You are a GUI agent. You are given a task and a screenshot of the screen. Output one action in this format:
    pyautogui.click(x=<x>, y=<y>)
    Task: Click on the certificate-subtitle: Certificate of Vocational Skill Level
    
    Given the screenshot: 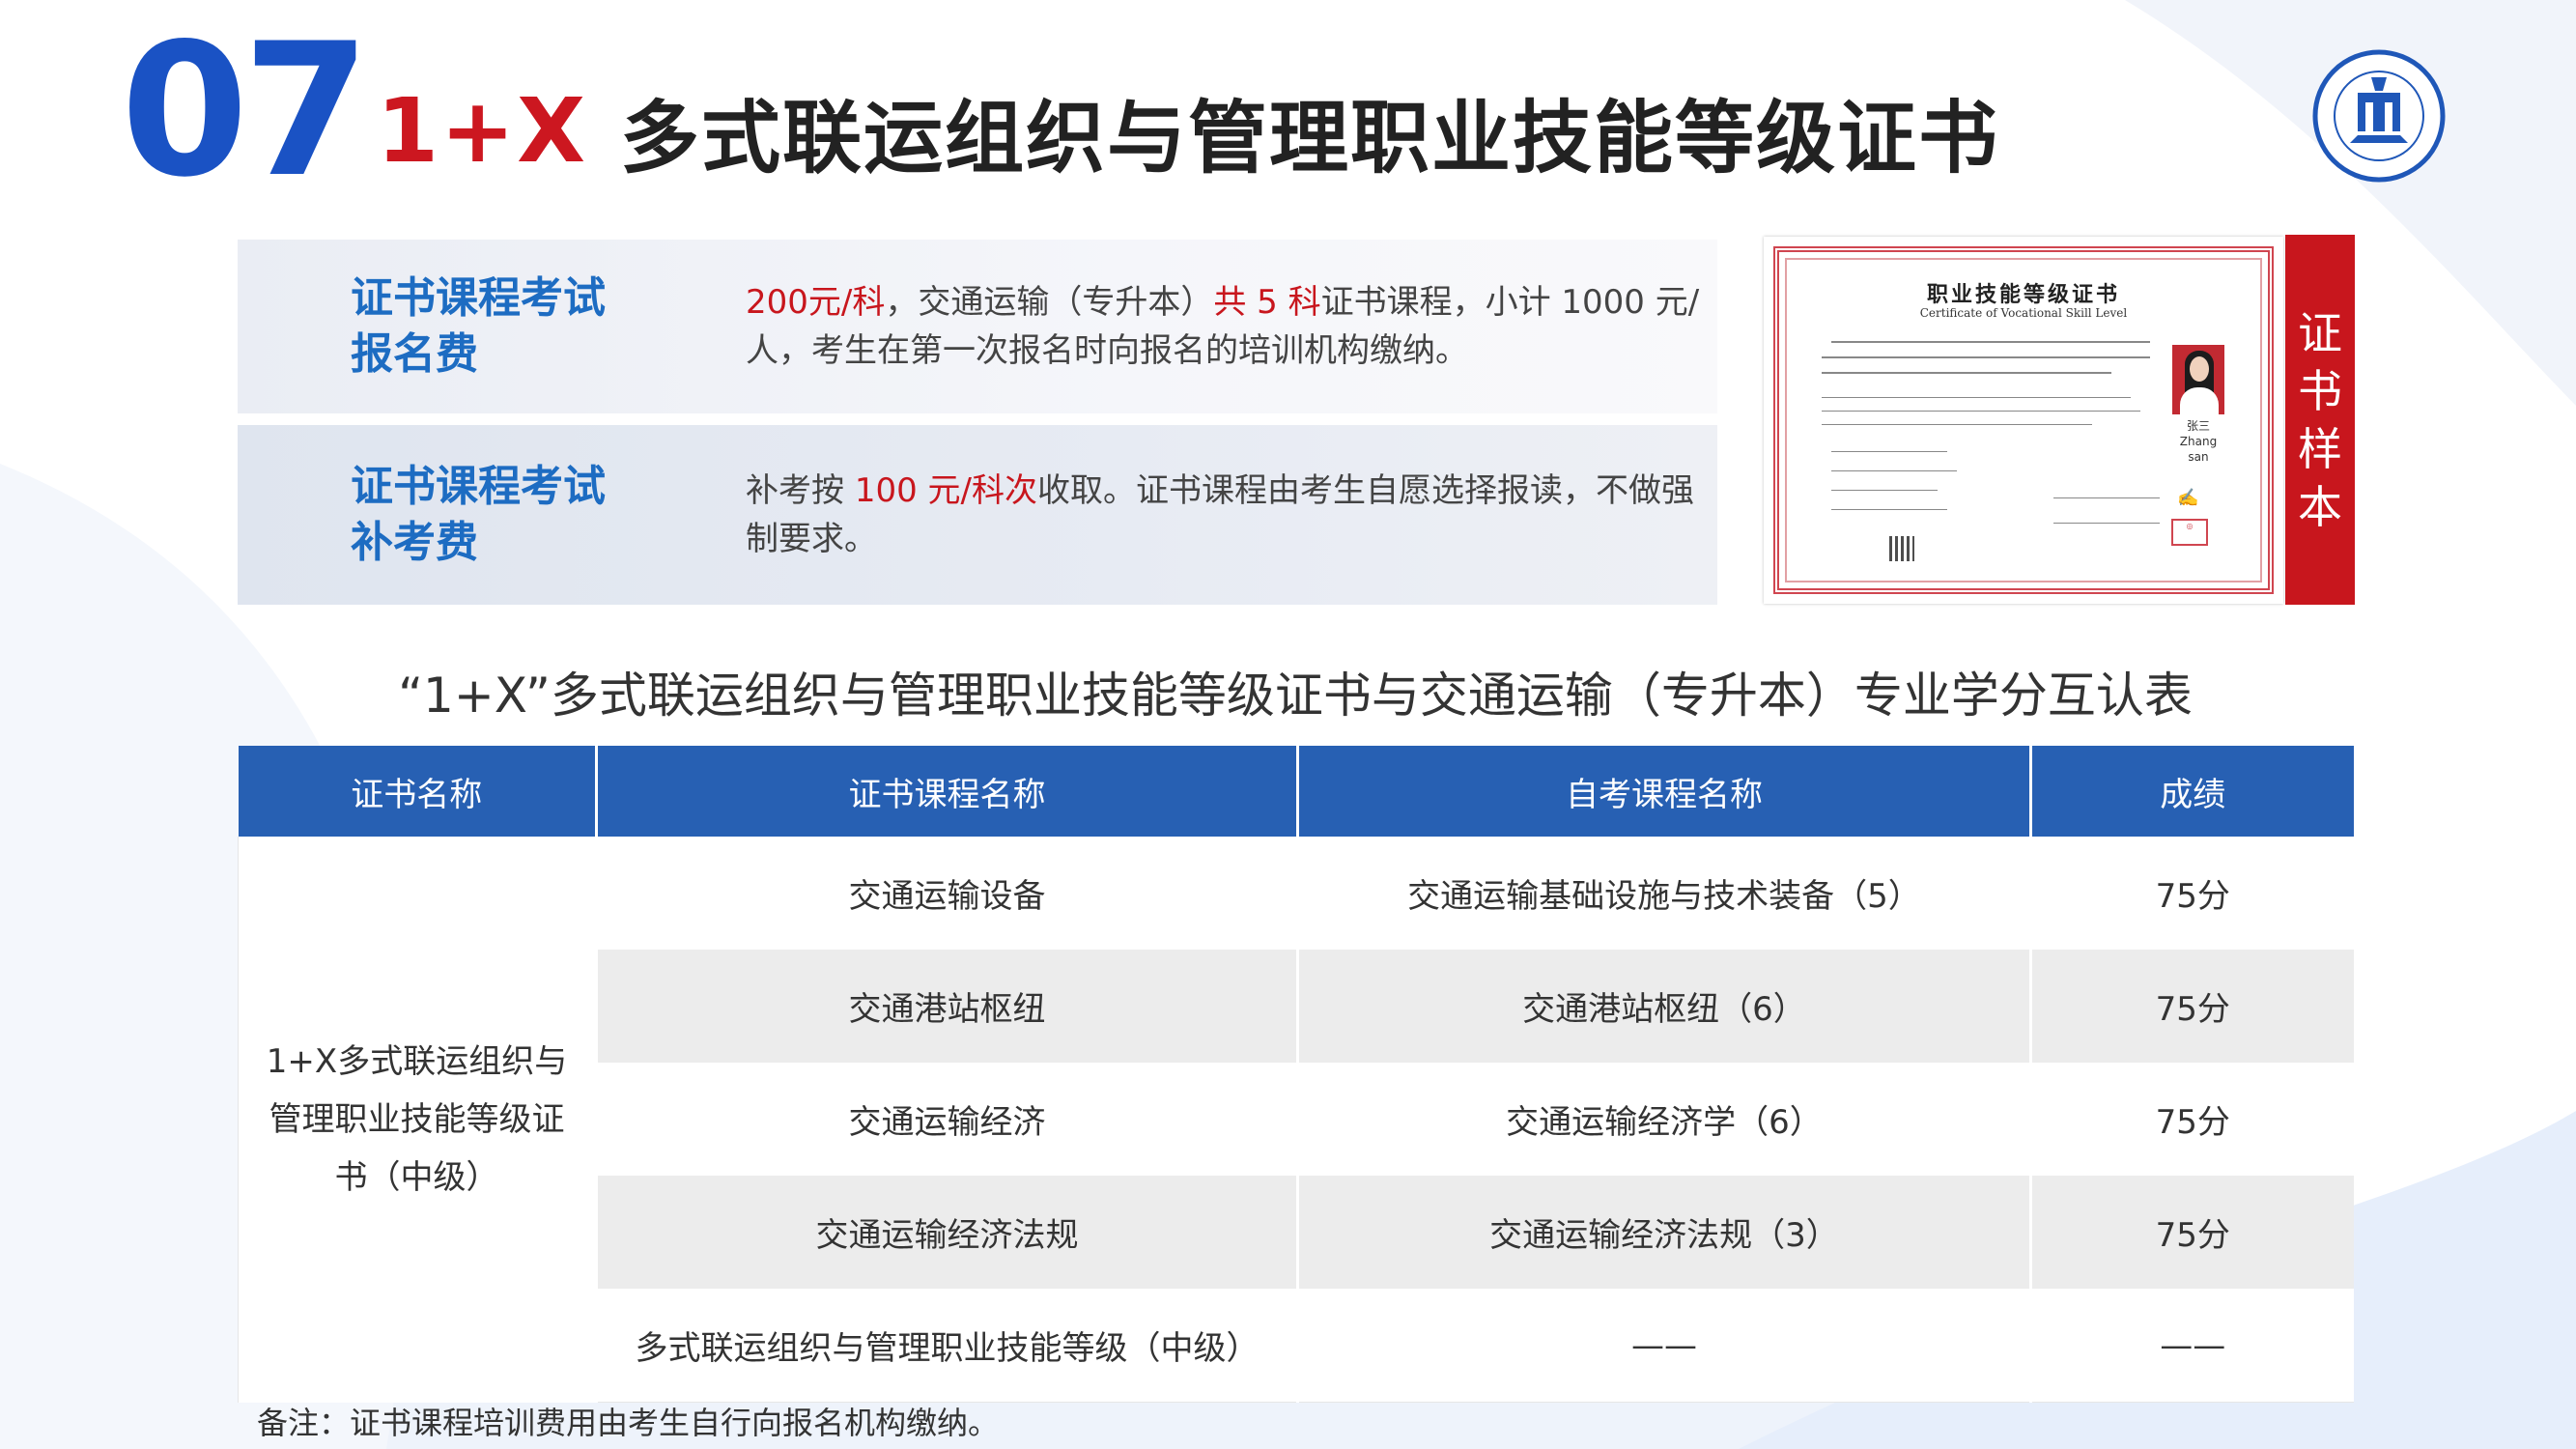 What is the action you would take?
    pyautogui.click(x=2023, y=313)
    